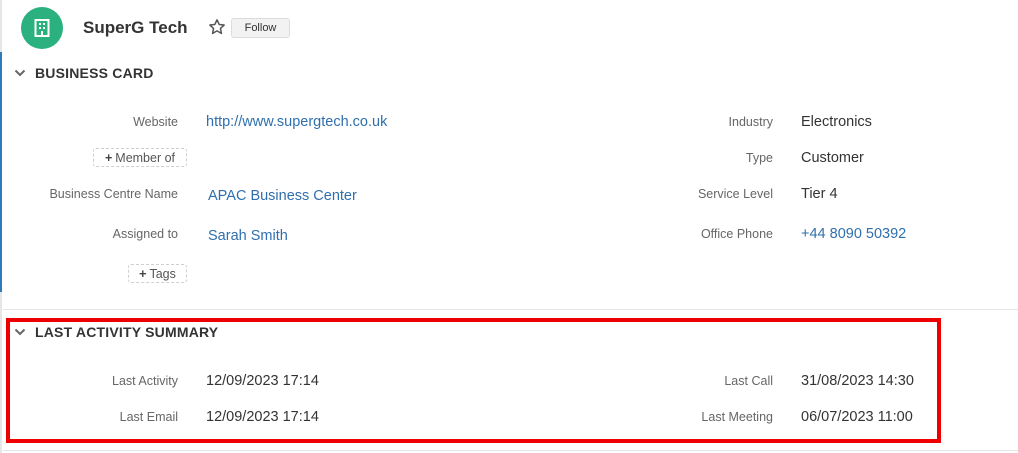 Image resolution: width=1018 pixels, height=453 pixels. I want to click on add-tags-button: + Tags, so click(157, 273).